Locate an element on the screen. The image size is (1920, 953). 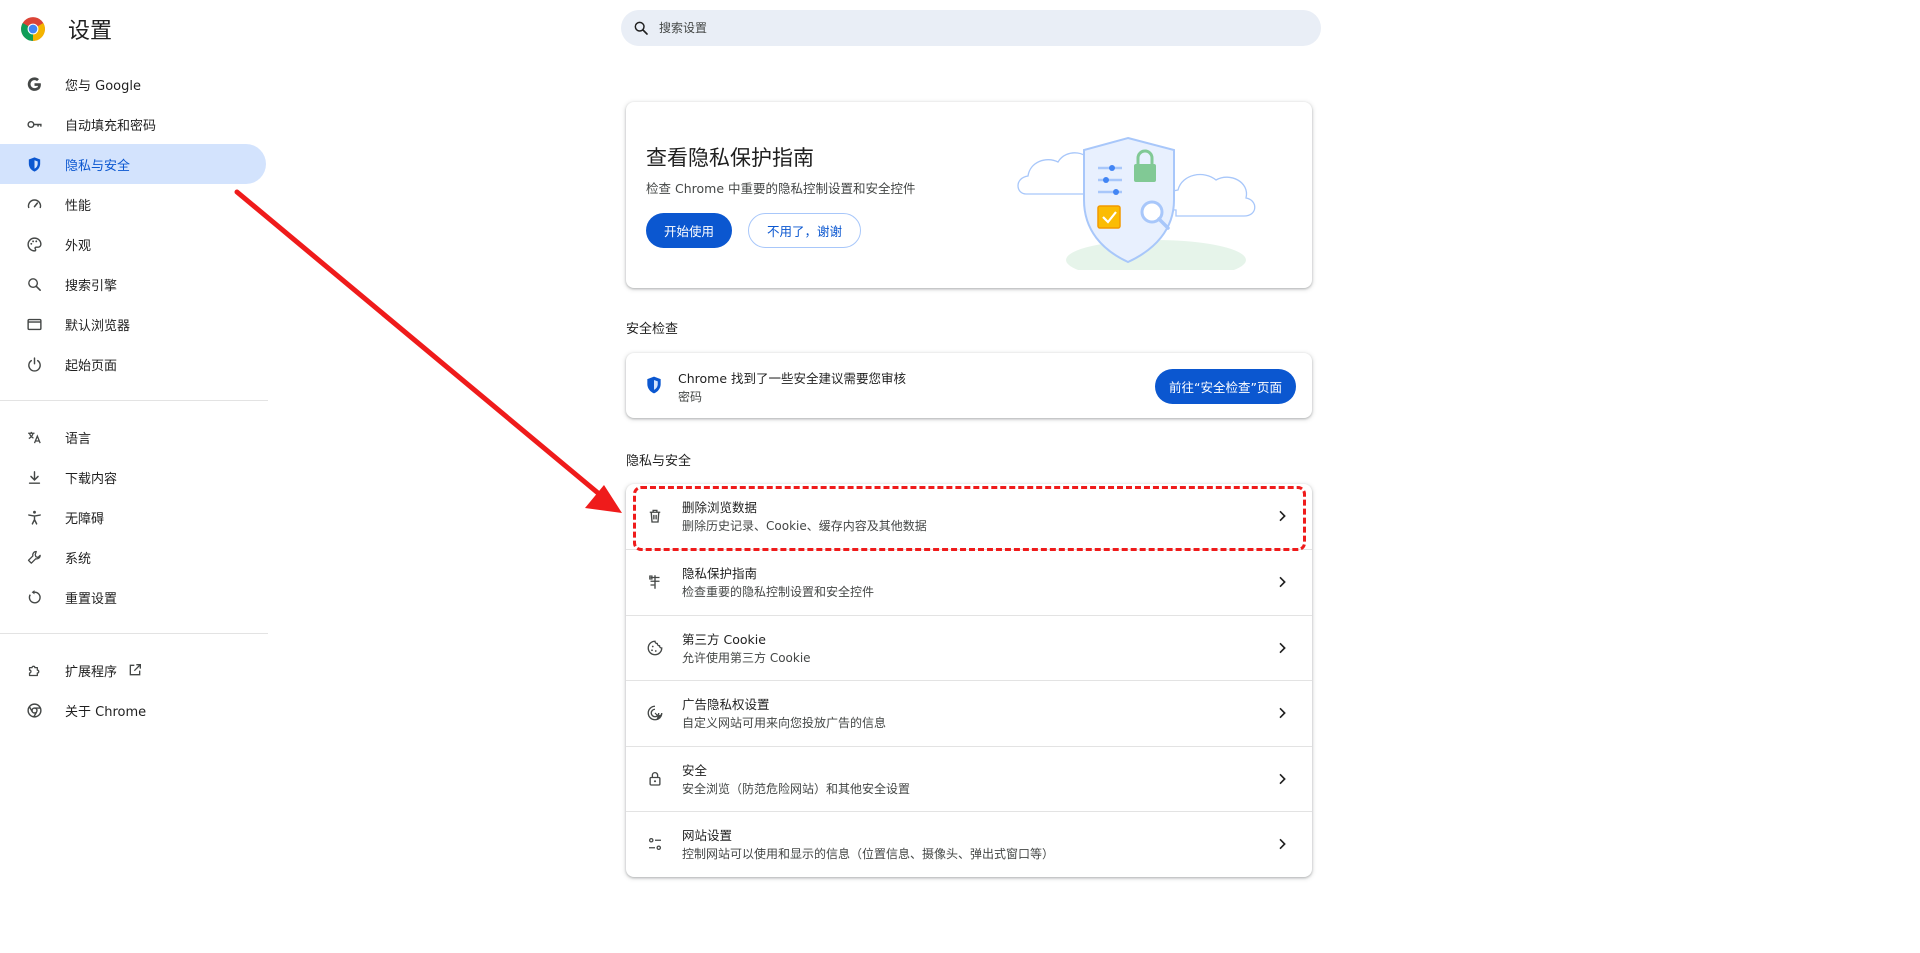
row-description: 删除历史记录、Cookie、缓存内容及其他数据 is located at coordinates (804, 526).